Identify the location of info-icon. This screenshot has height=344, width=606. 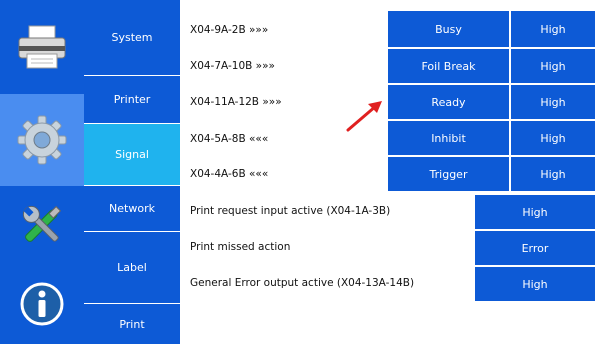
(42, 304).